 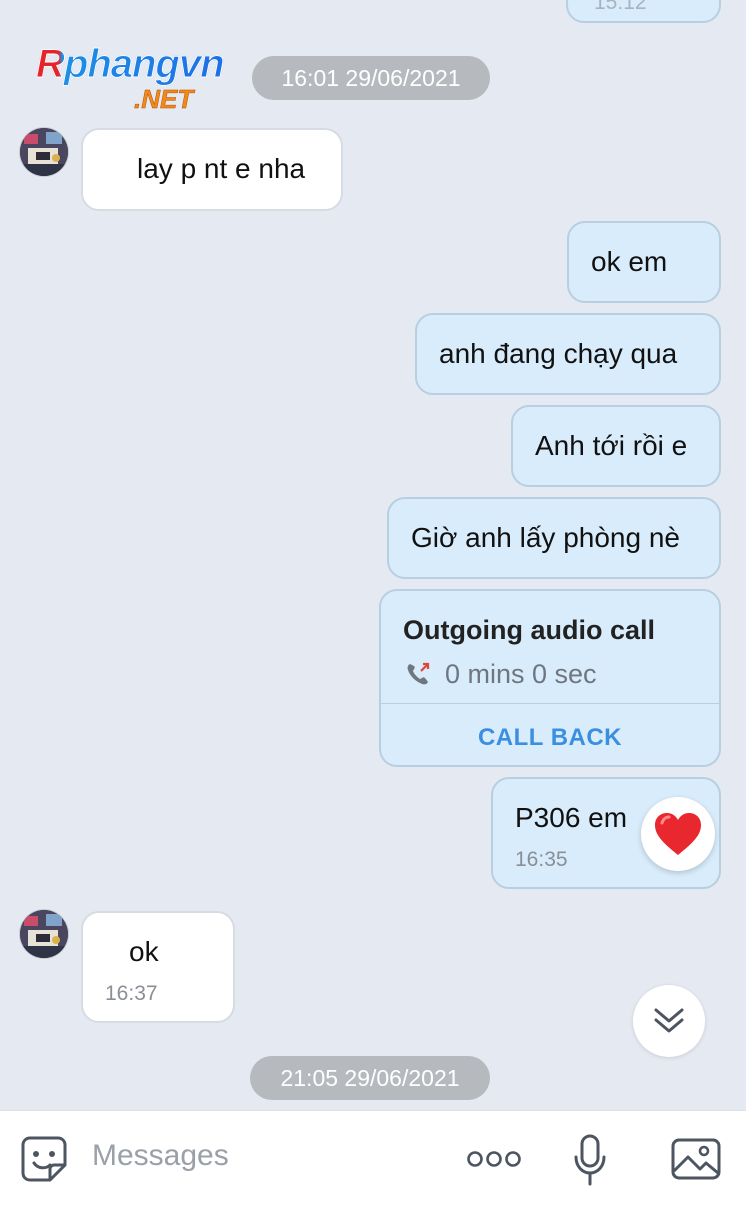 I want to click on message-text: Anh tới rồi e, so click(x=611, y=445).